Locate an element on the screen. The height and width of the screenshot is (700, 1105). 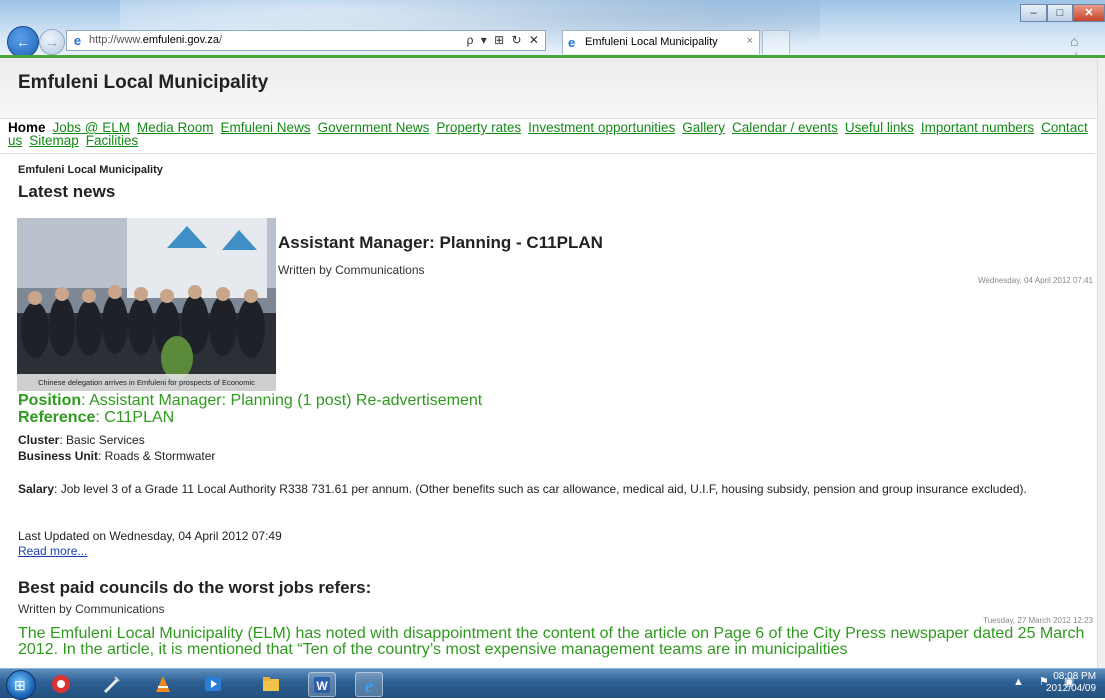
menu-link: Sitemap is located at coordinates (54, 140).